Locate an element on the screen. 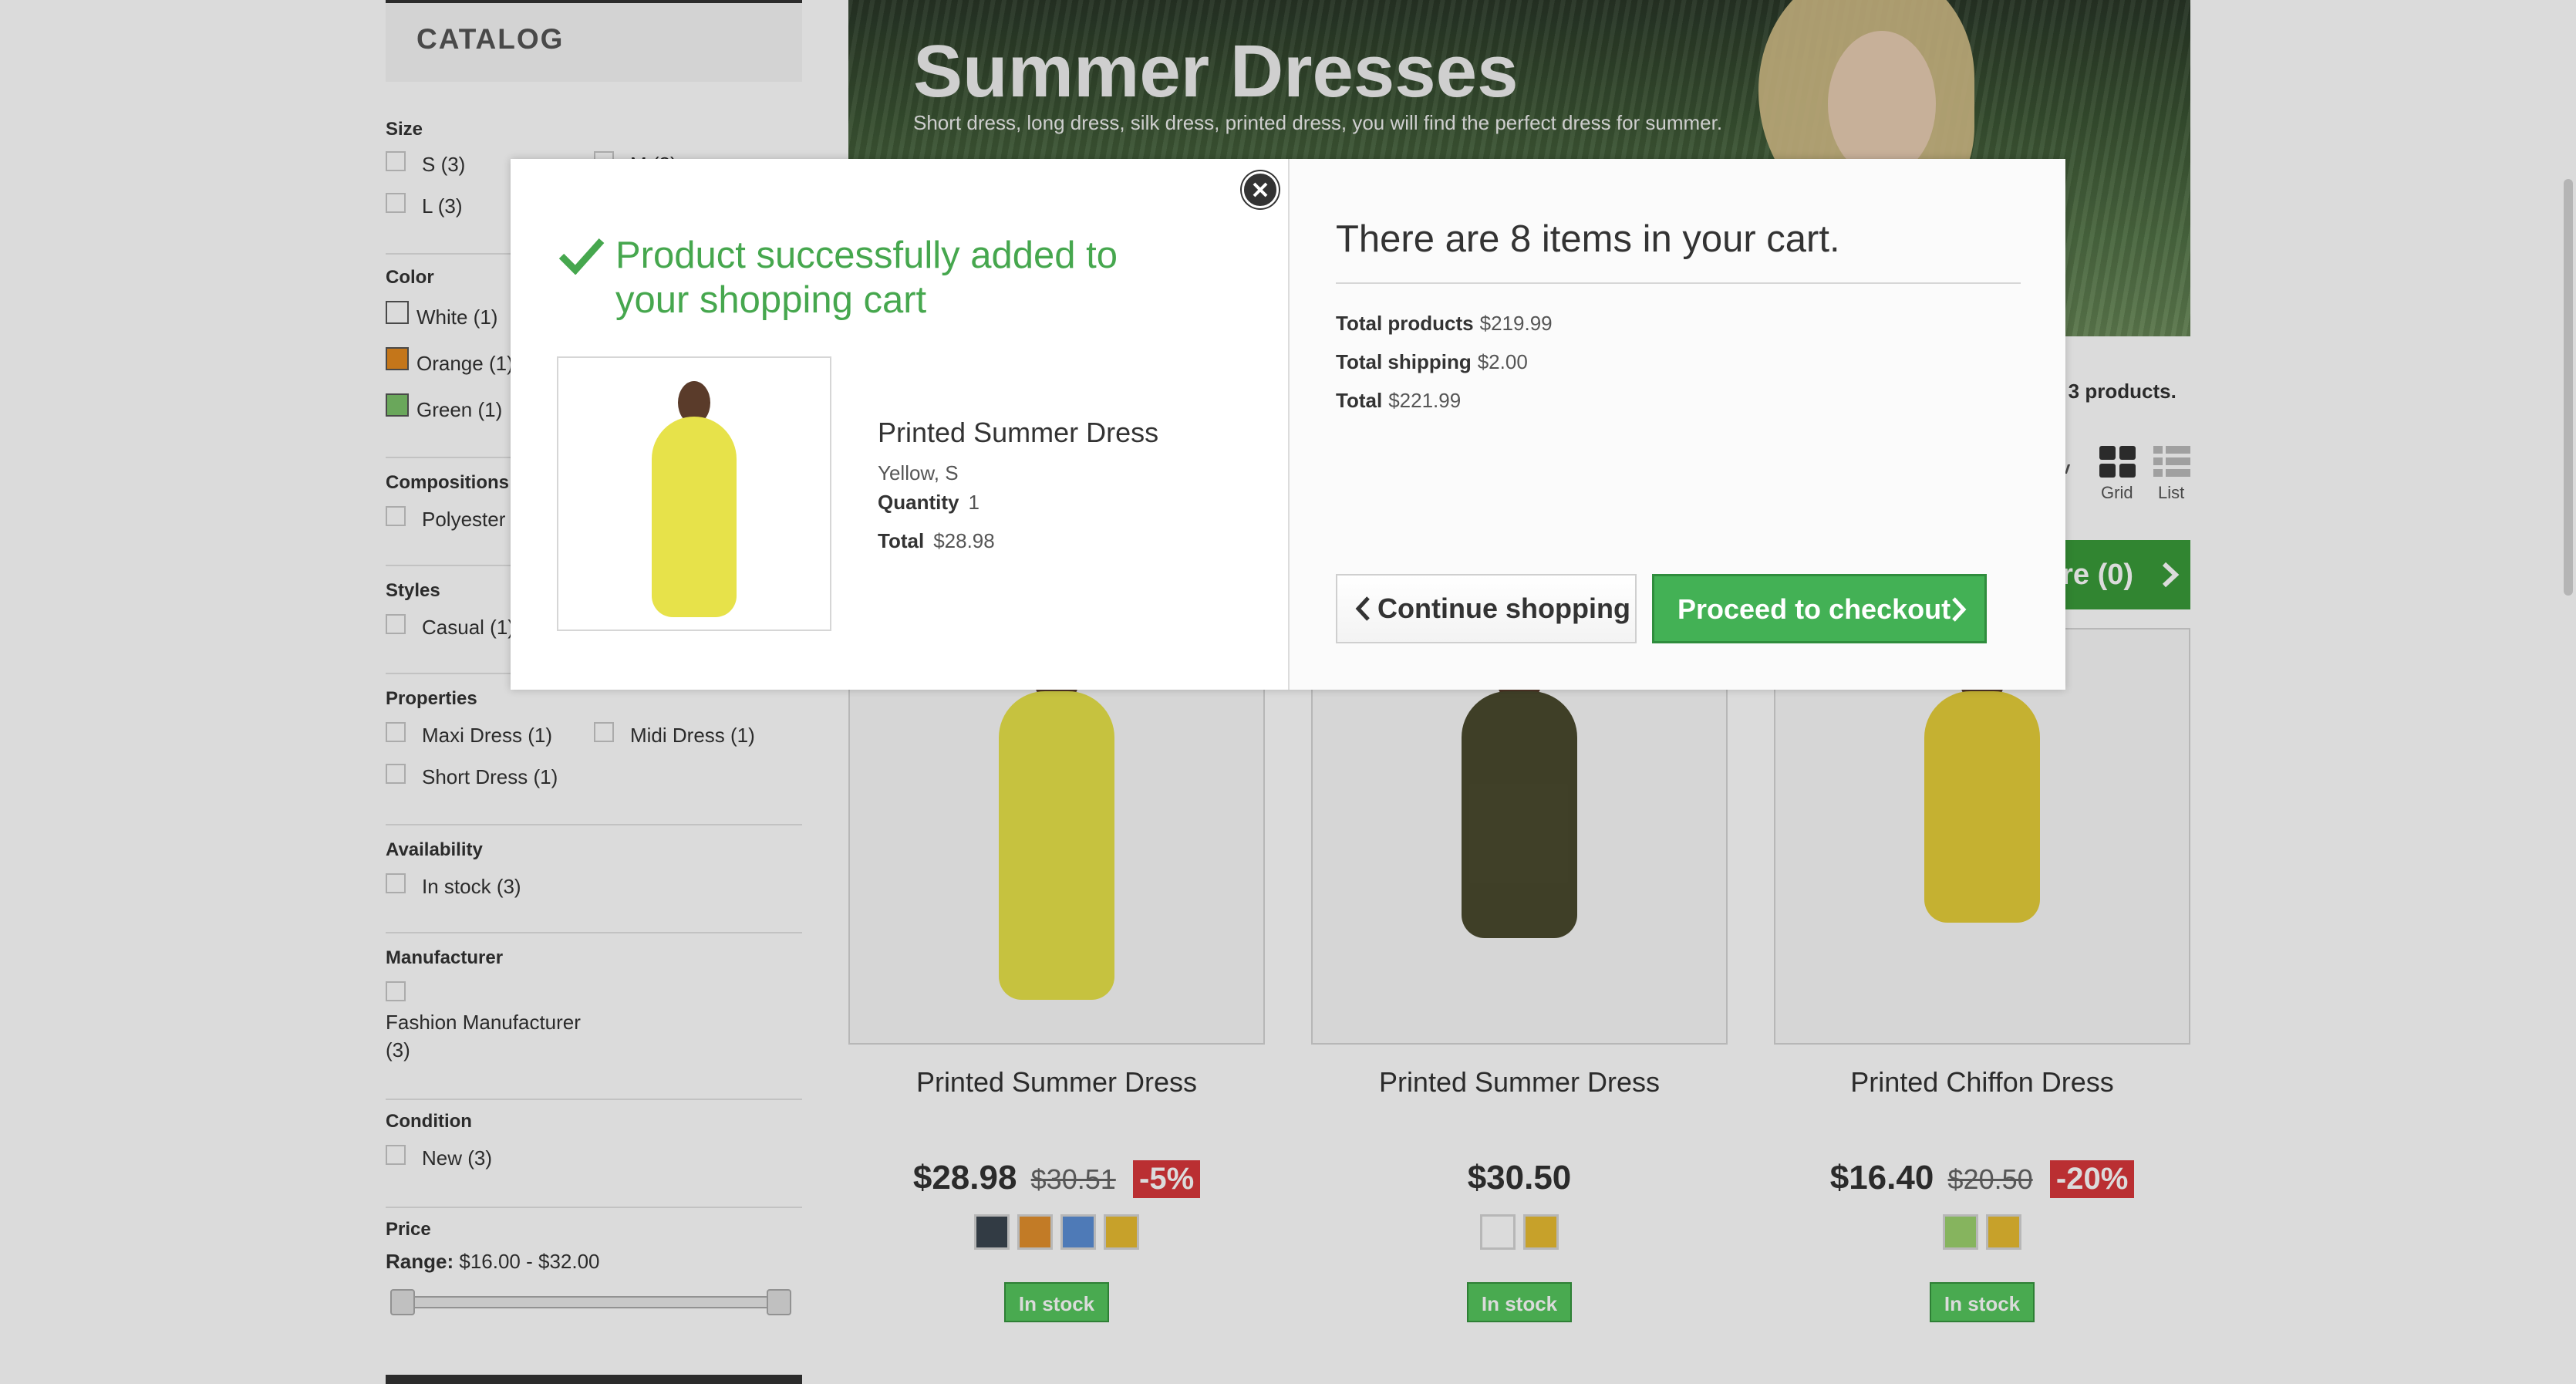 Image resolution: width=2576 pixels, height=1384 pixels. total-value: $28.98 is located at coordinates (964, 540).